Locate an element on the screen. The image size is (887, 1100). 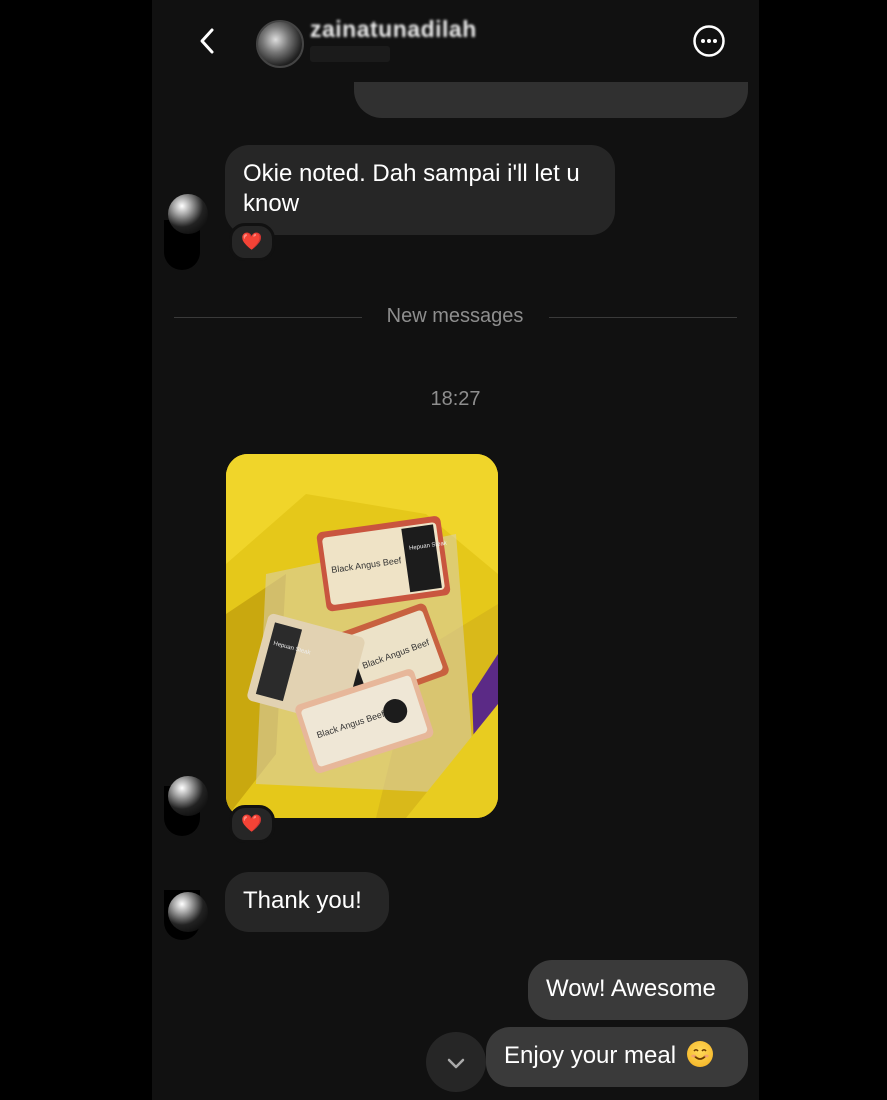
outgoing-message-bubble: Enjoy your meal is located at coordinates (617, 1057).